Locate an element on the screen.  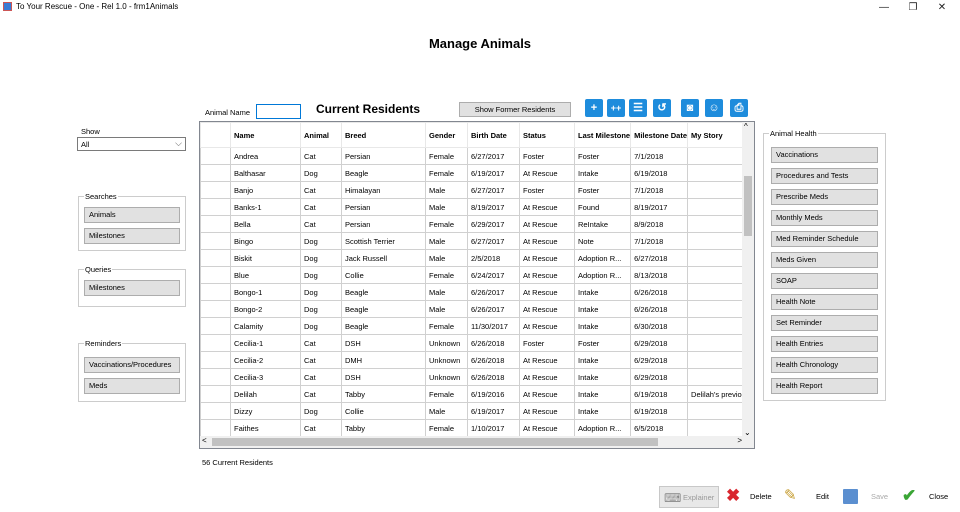
table-cell: Banjo is located at coordinates (265, 190).